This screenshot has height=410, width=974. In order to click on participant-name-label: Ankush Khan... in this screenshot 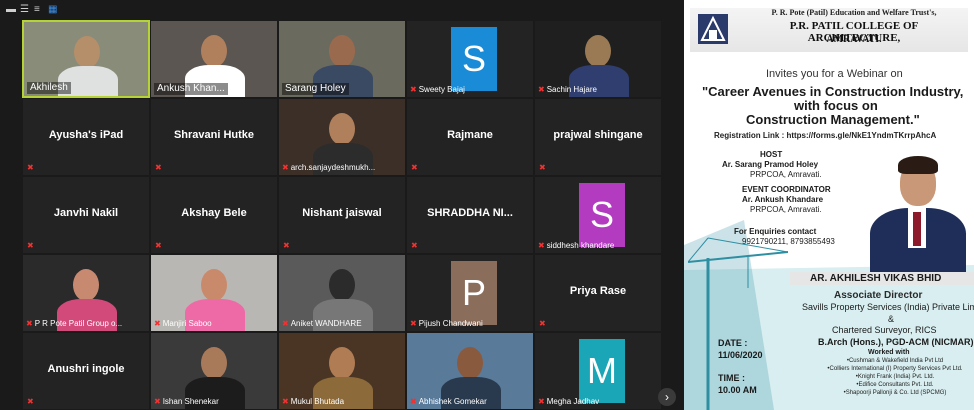, I will do `click(191, 89)`.